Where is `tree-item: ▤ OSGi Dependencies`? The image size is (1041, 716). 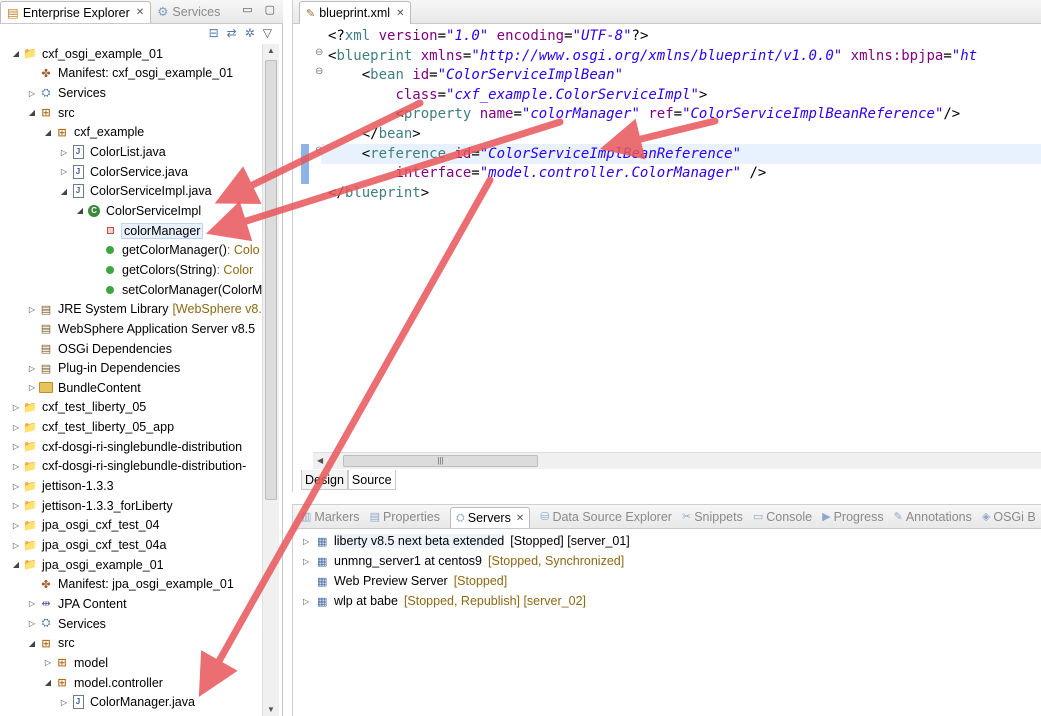
tree-item: ▤ OSGi Dependencies is located at coordinates (131, 349).